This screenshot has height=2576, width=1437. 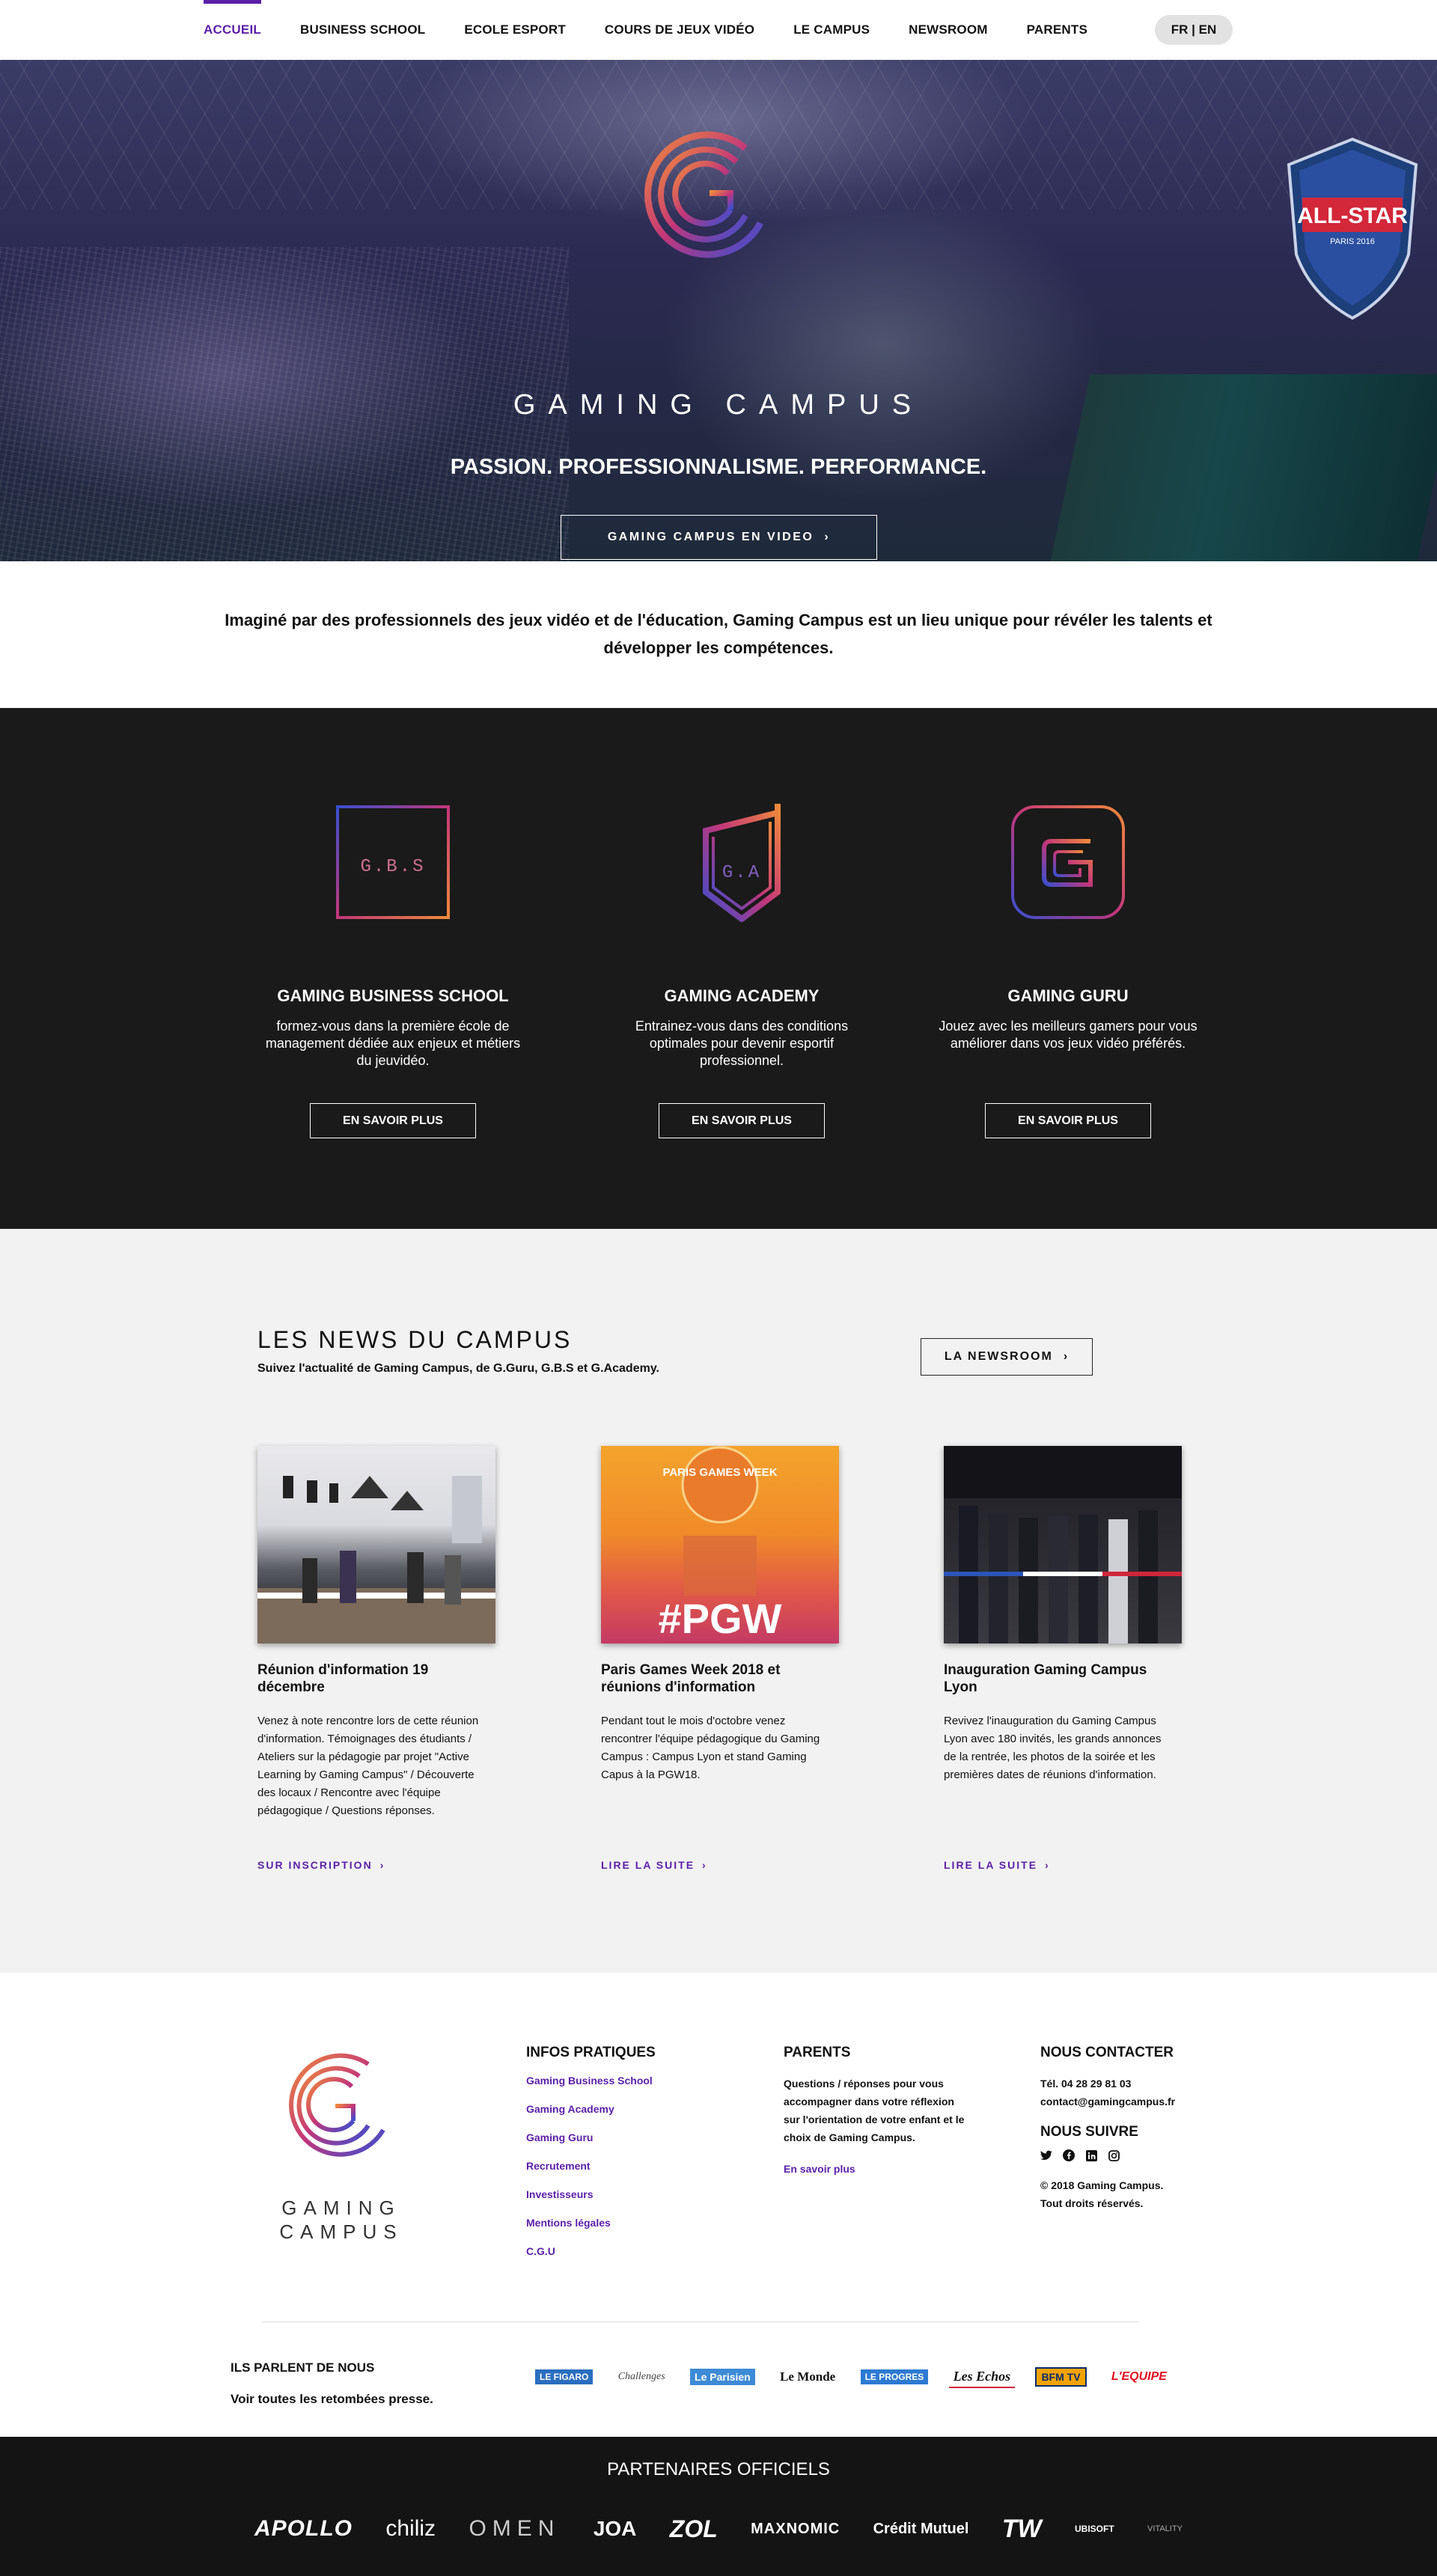 What do you see at coordinates (1057, 30) in the screenshot?
I see `nav-item-parents: PARENTS` at bounding box center [1057, 30].